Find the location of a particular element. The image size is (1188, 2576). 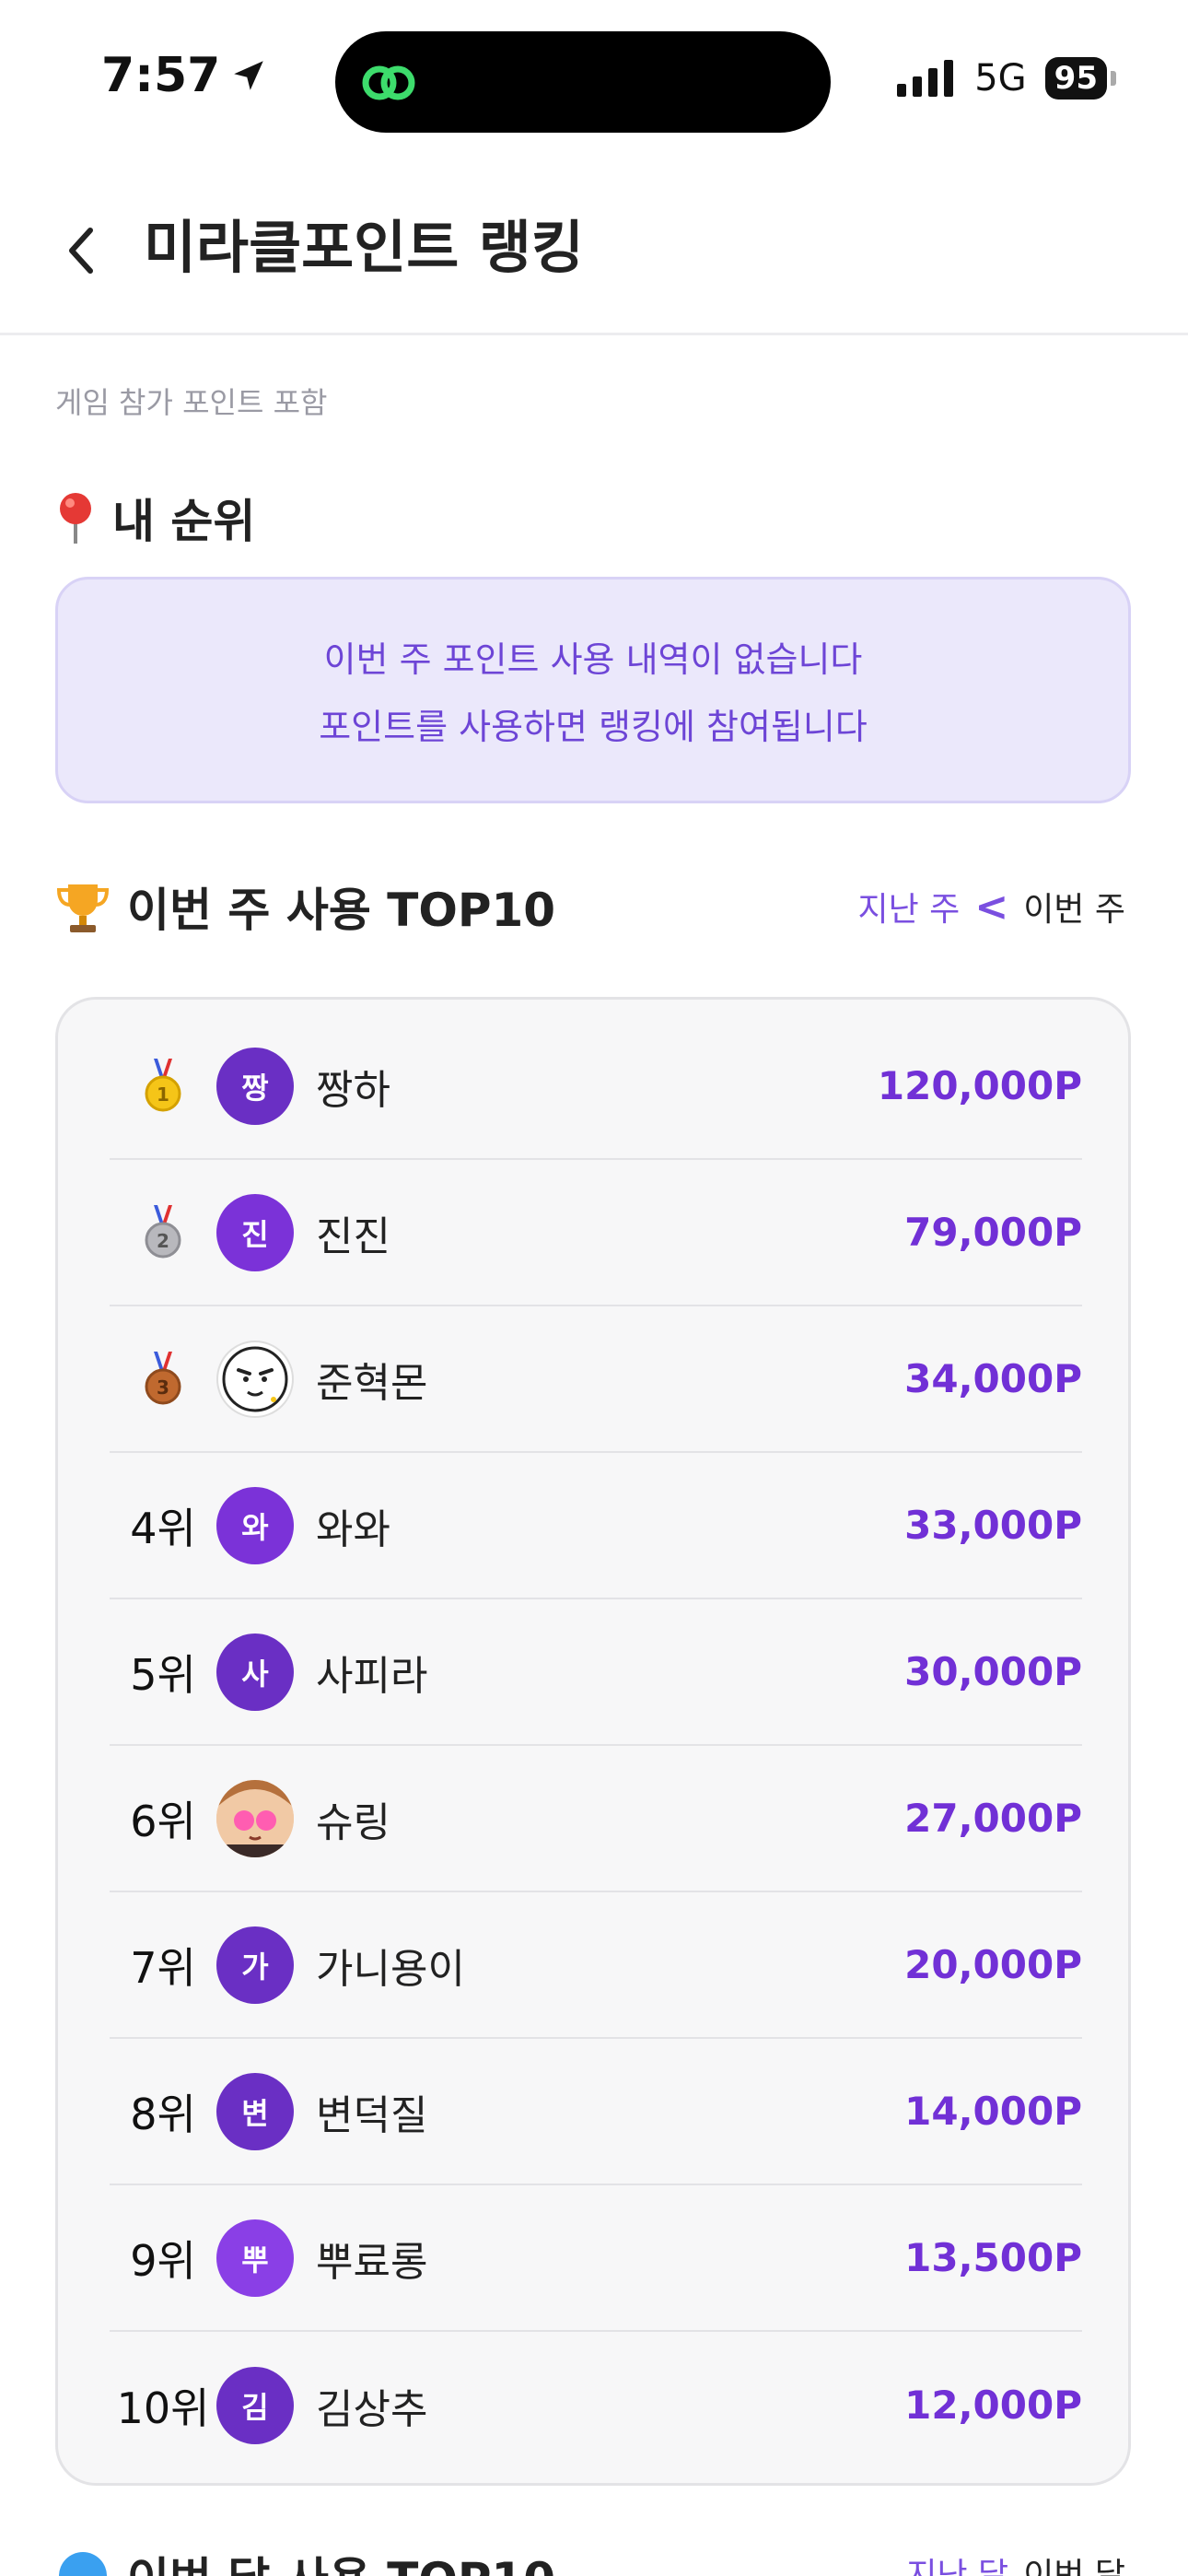

avatar: 변 is located at coordinates (255, 2111).